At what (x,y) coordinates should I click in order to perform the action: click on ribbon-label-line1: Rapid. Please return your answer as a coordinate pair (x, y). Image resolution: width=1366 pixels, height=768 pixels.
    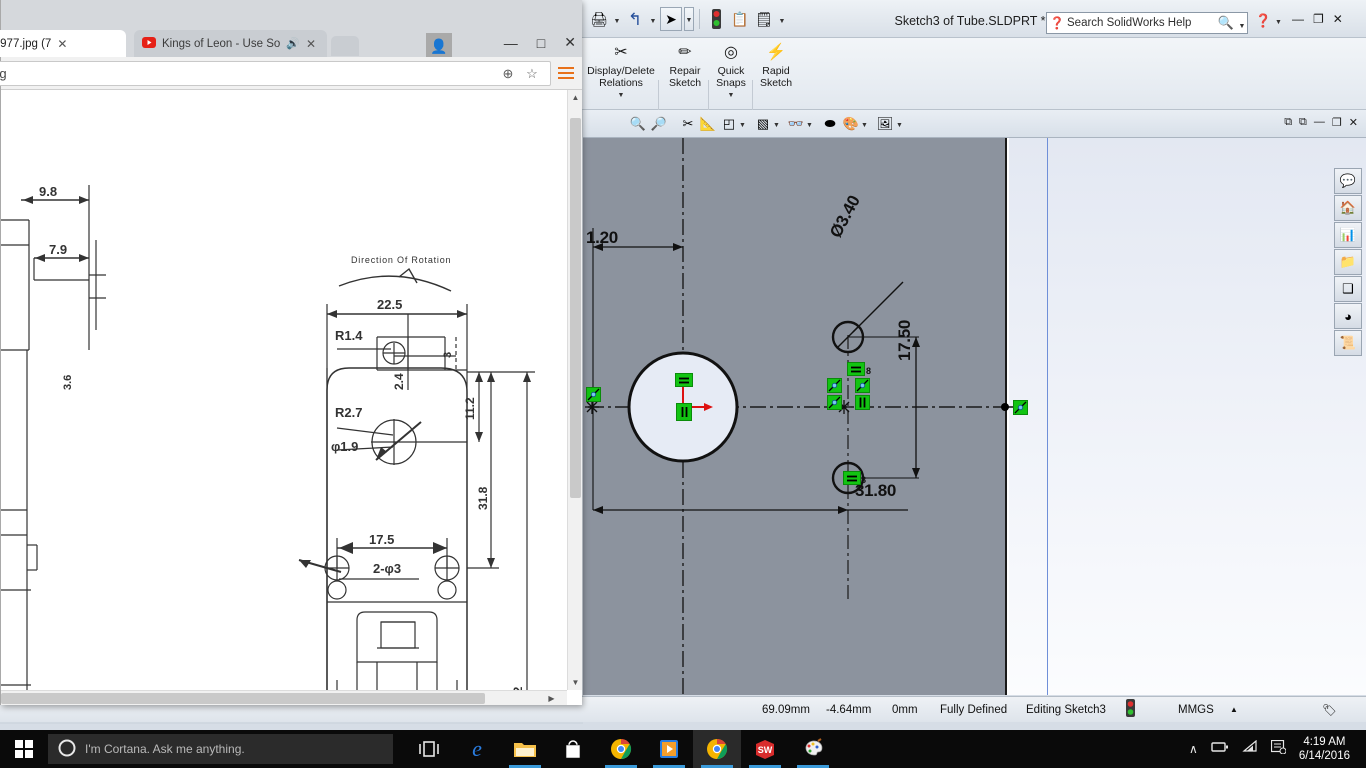
    Looking at the image, I should click on (776, 71).